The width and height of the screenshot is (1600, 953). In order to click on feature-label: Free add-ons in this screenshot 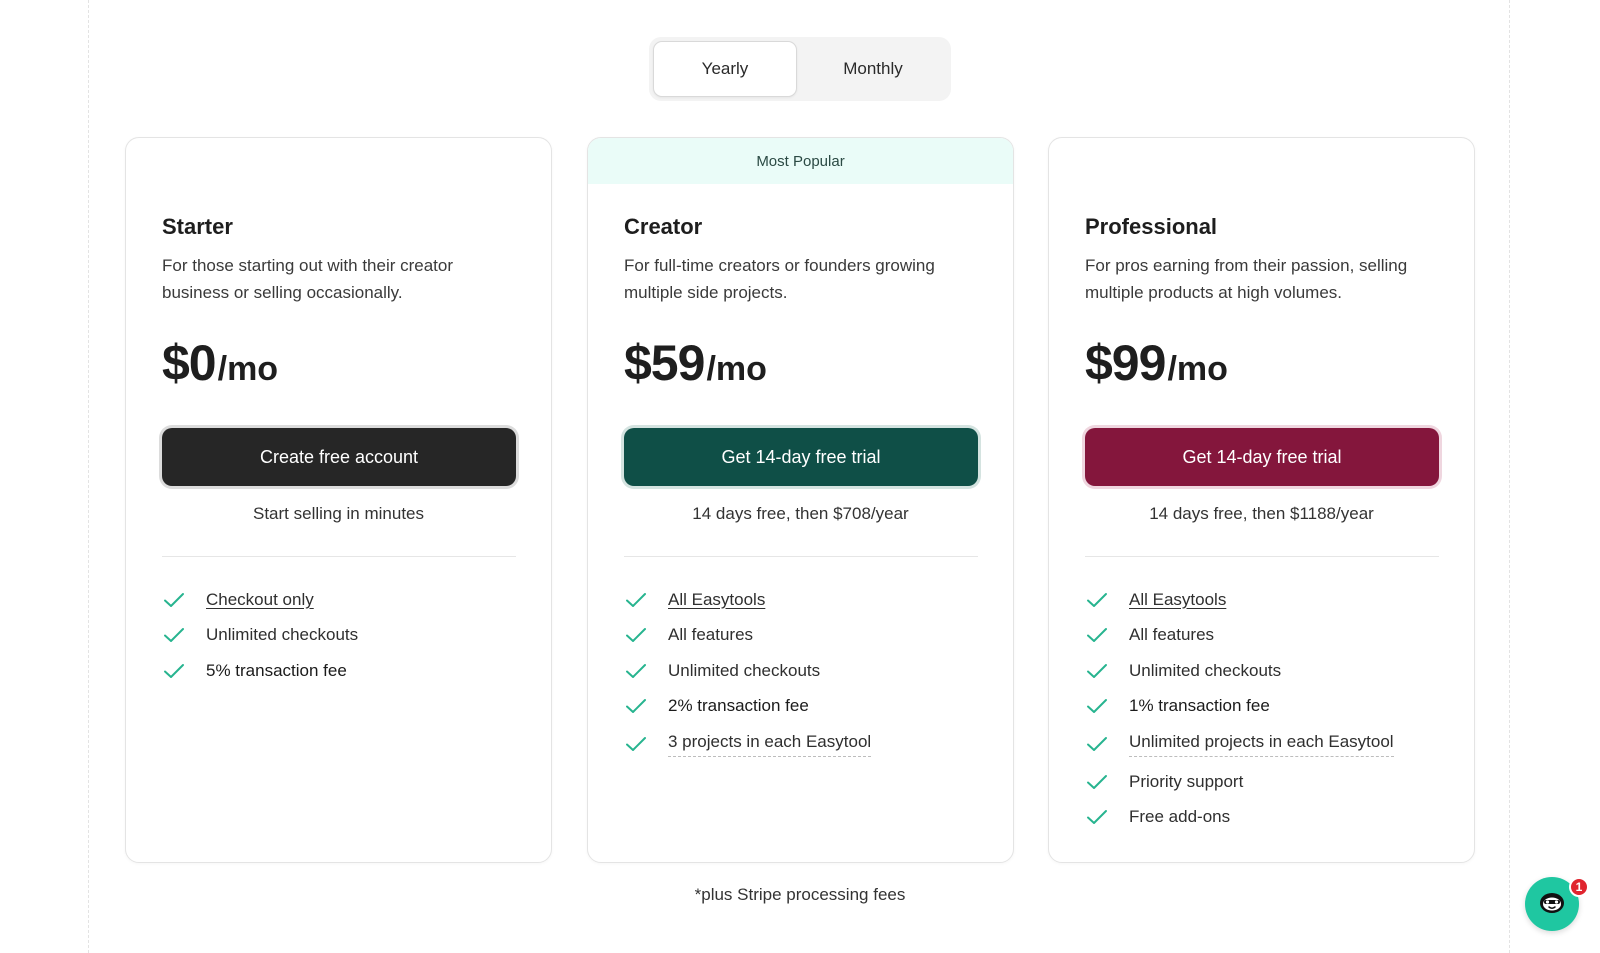, I will do `click(1180, 817)`.